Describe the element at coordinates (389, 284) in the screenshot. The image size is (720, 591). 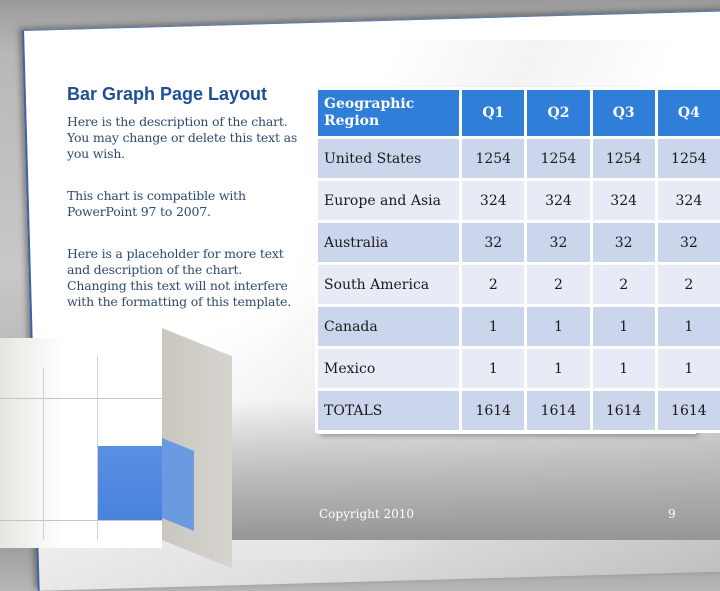
I see `cell-region: South America` at that location.